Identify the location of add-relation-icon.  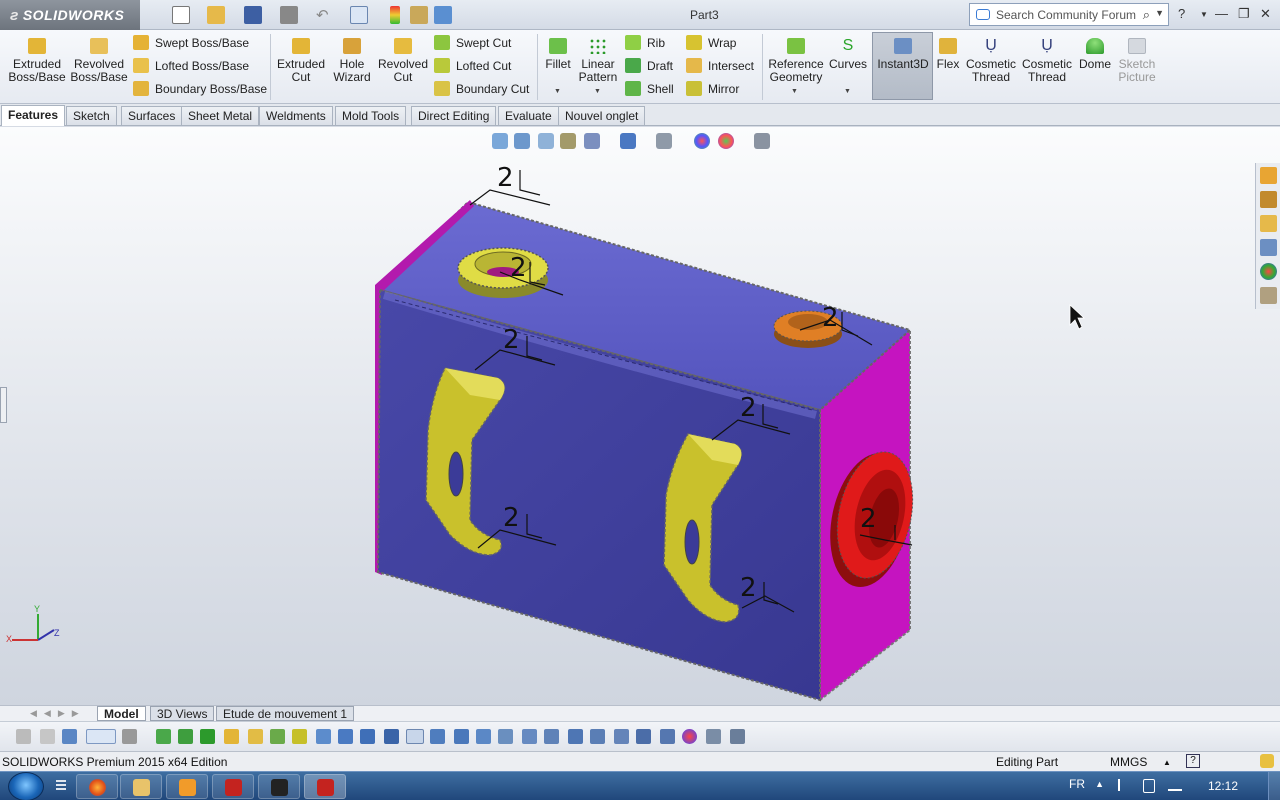
(529, 736).